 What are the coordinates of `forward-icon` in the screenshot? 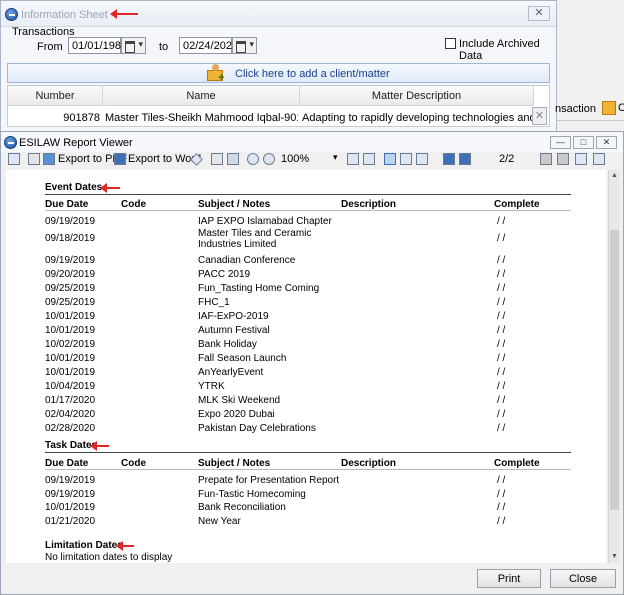 It's located at (563, 159).